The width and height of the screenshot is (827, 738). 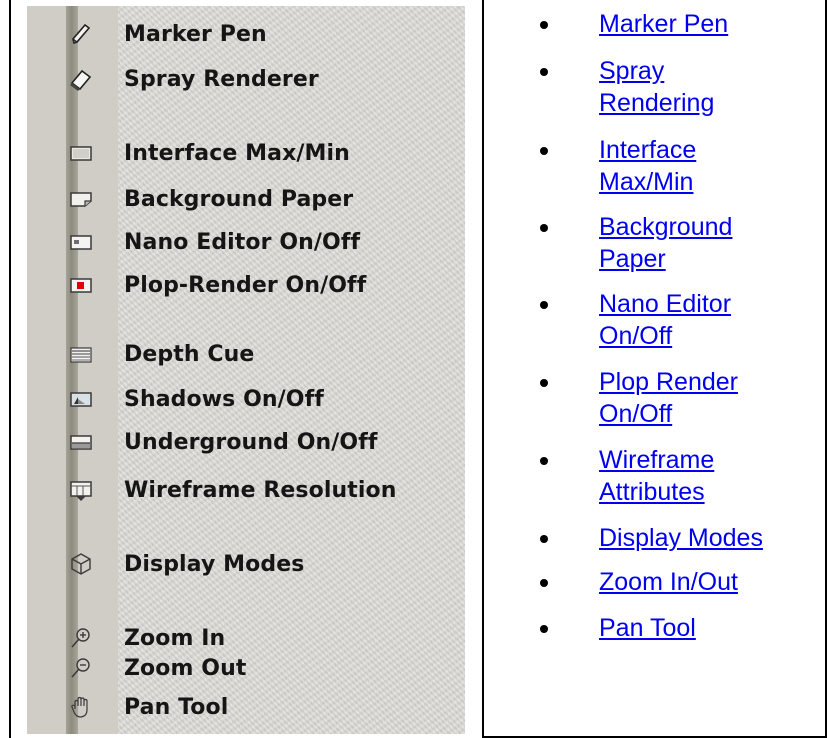 I want to click on depth-cue-icon, so click(x=81, y=354).